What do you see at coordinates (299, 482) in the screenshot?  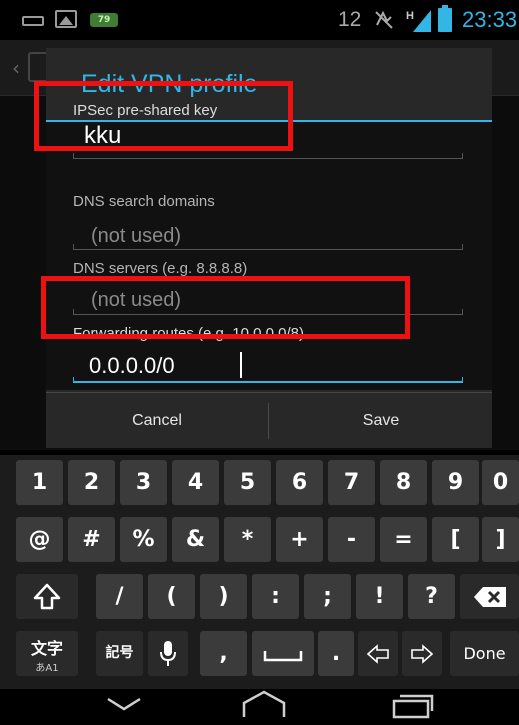 I see `key-6: 6` at bounding box center [299, 482].